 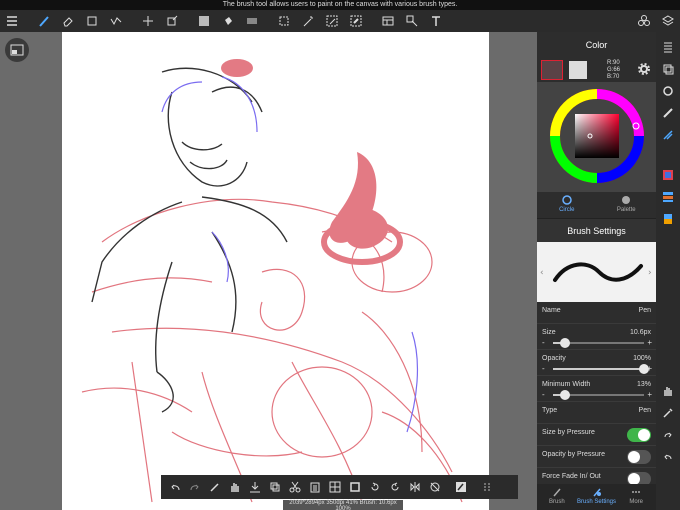 I want to click on rgb-b: B:70, so click(x=613, y=77).